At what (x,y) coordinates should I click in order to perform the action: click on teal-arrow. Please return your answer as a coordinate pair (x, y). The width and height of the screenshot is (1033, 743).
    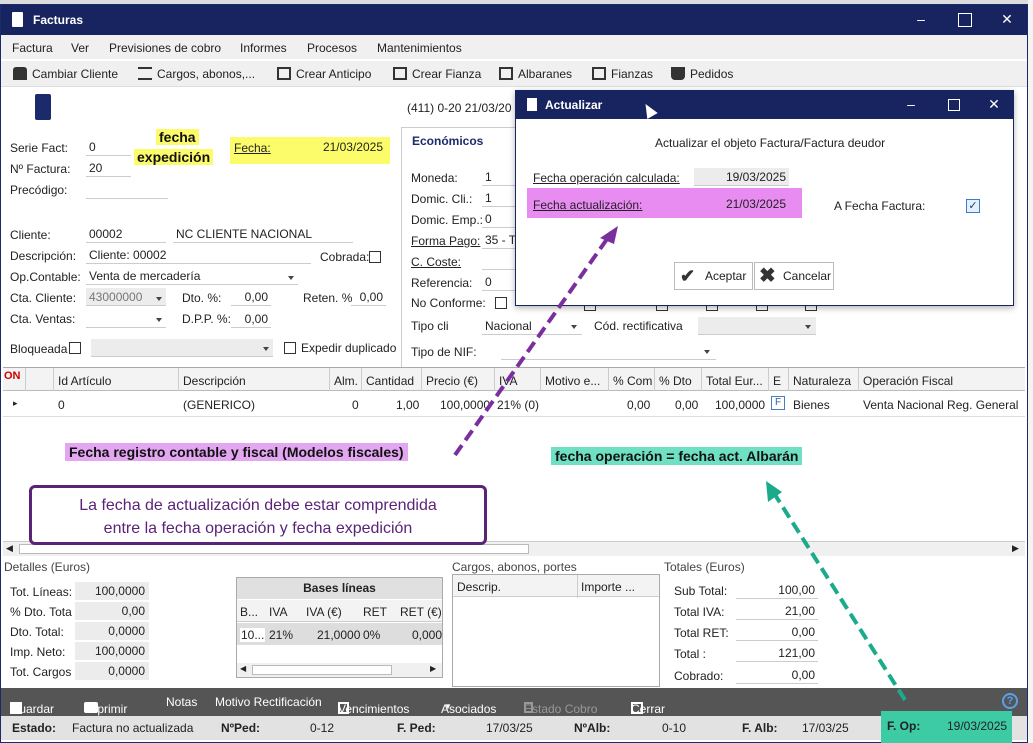
    Looking at the image, I should click on (838, 595).